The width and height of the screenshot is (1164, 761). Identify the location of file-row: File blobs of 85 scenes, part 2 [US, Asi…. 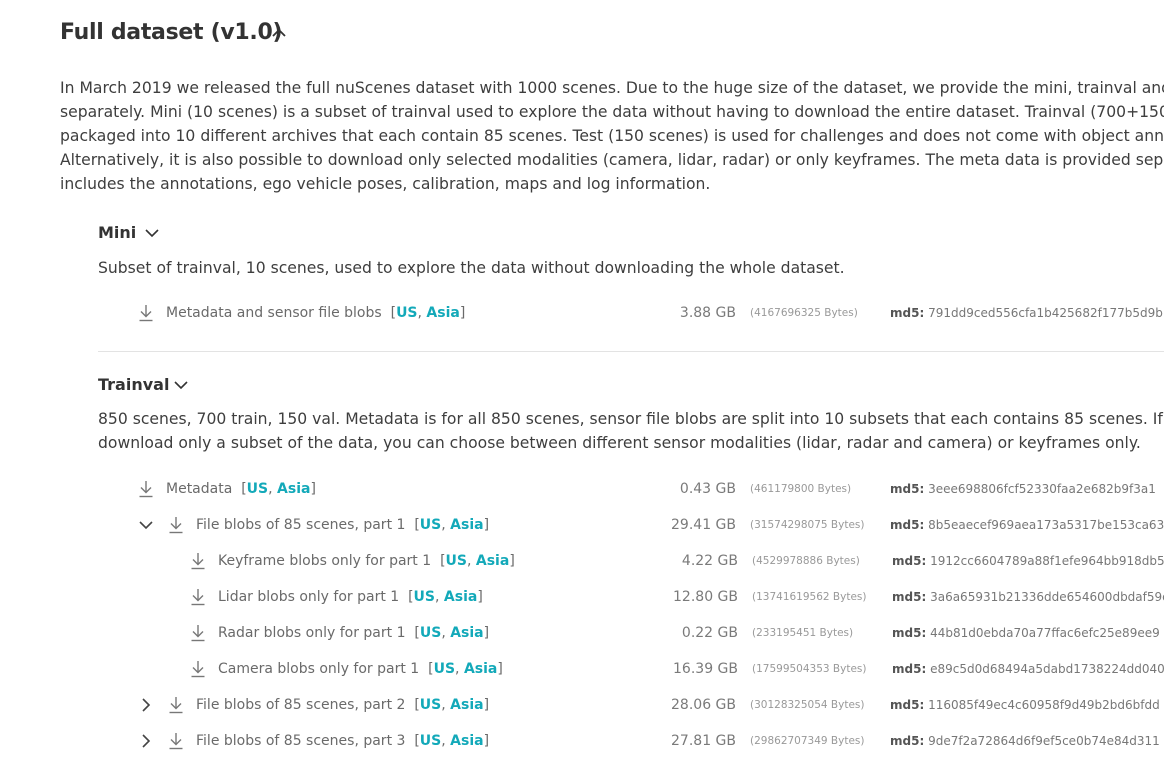
(582, 705).